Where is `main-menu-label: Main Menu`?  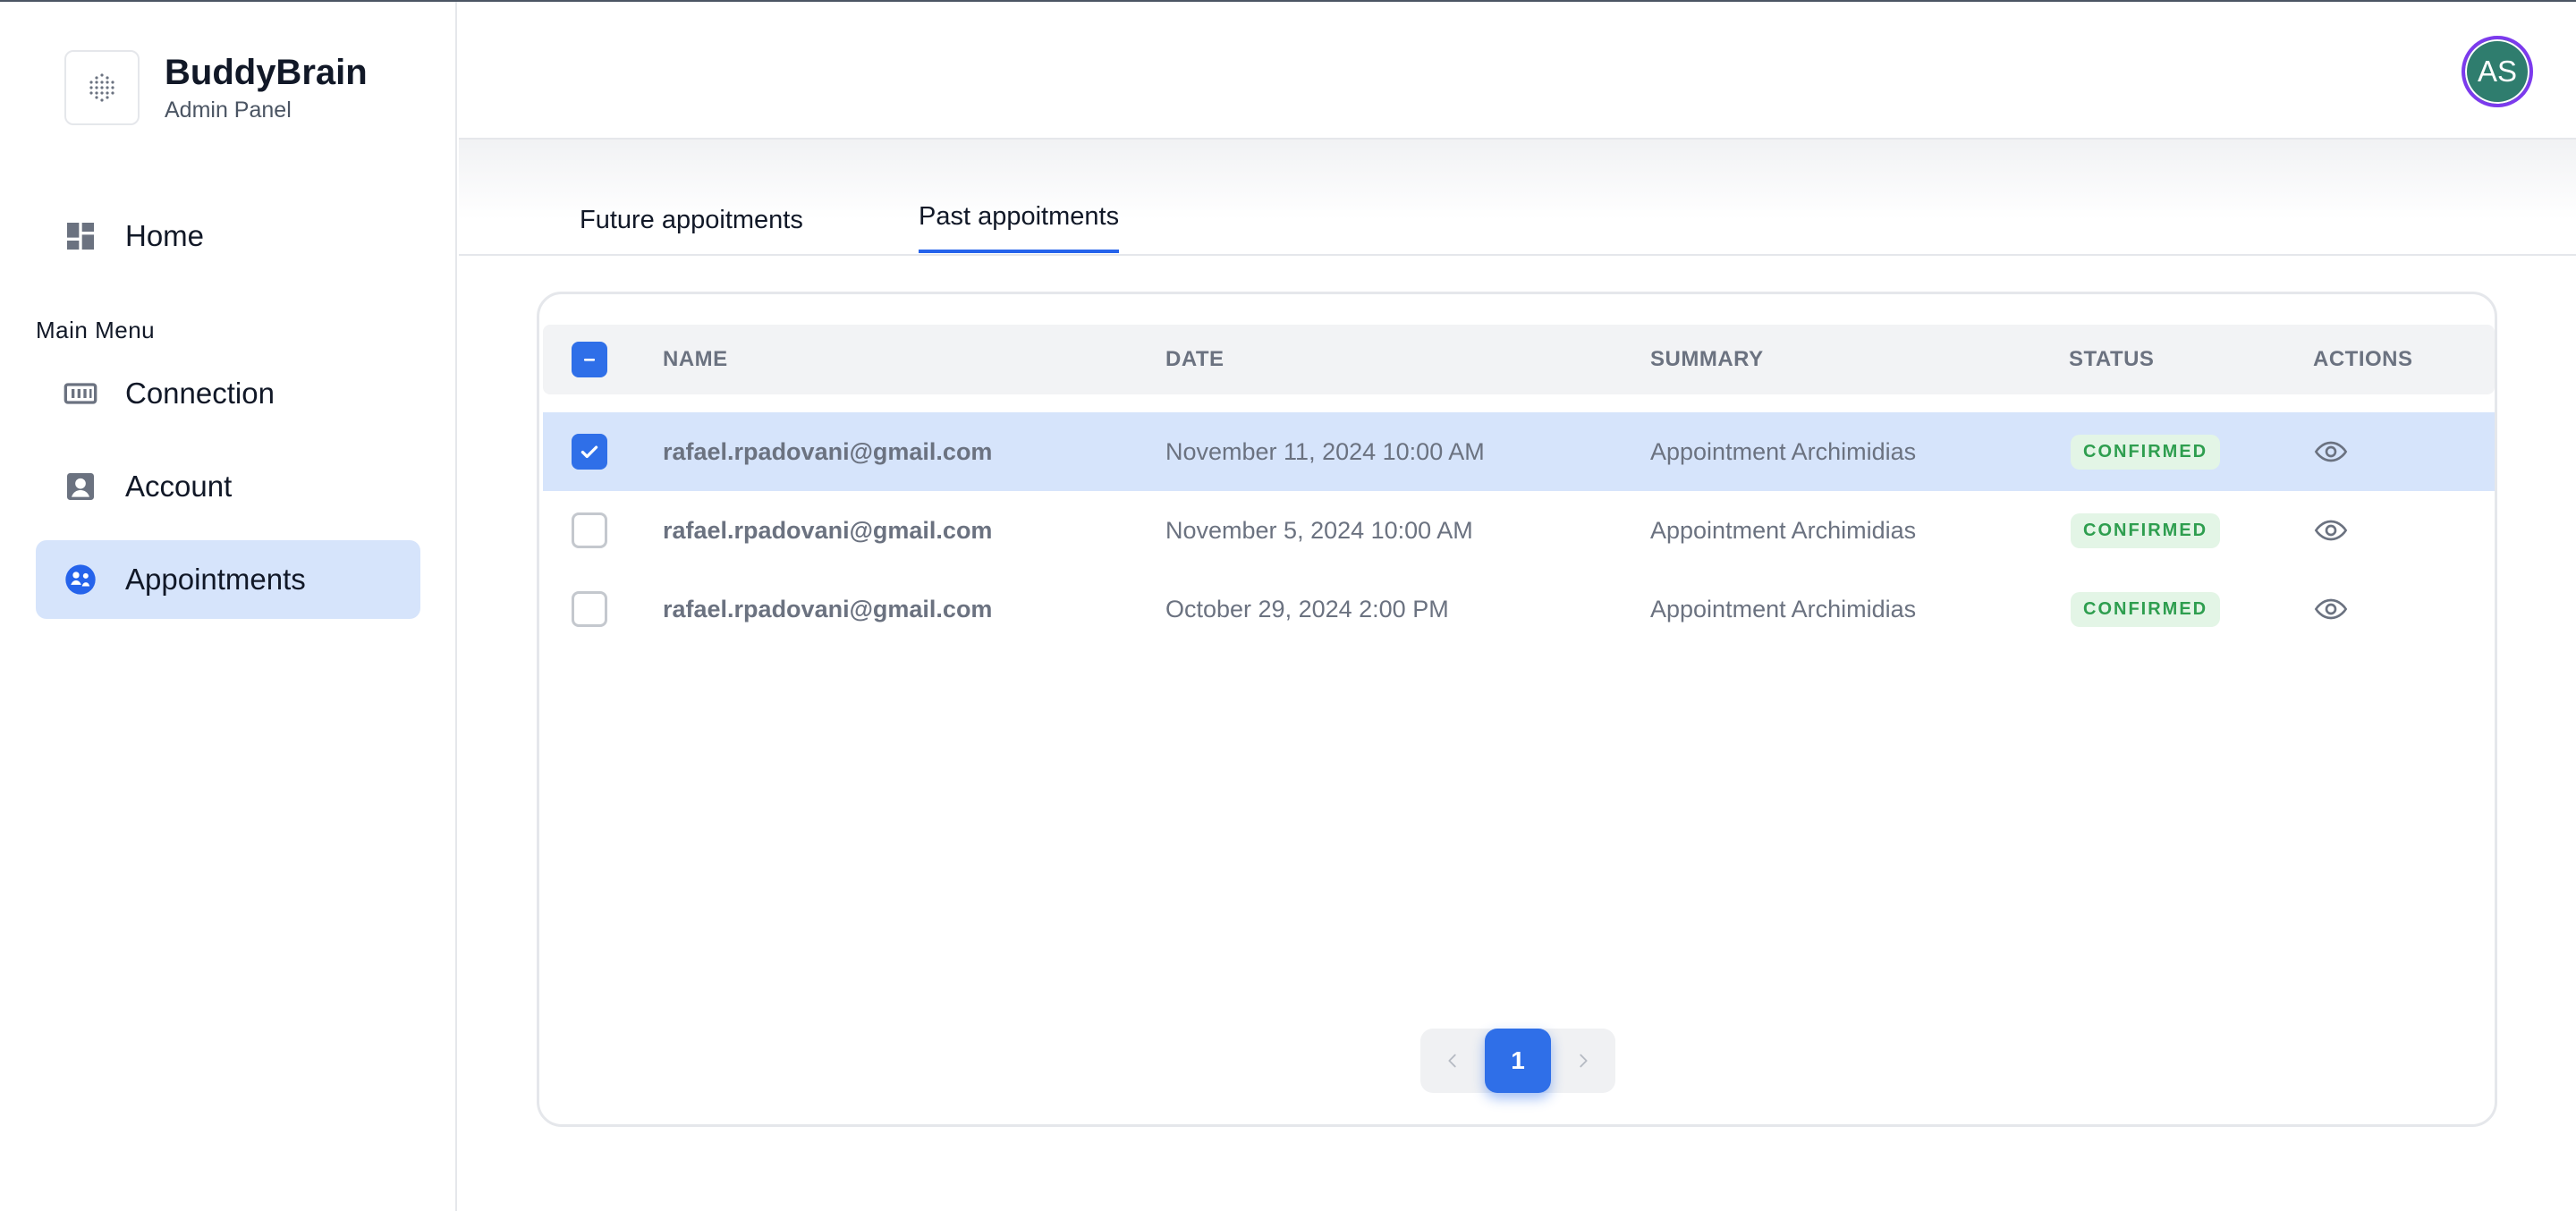 main-menu-label: Main Menu is located at coordinates (96, 330).